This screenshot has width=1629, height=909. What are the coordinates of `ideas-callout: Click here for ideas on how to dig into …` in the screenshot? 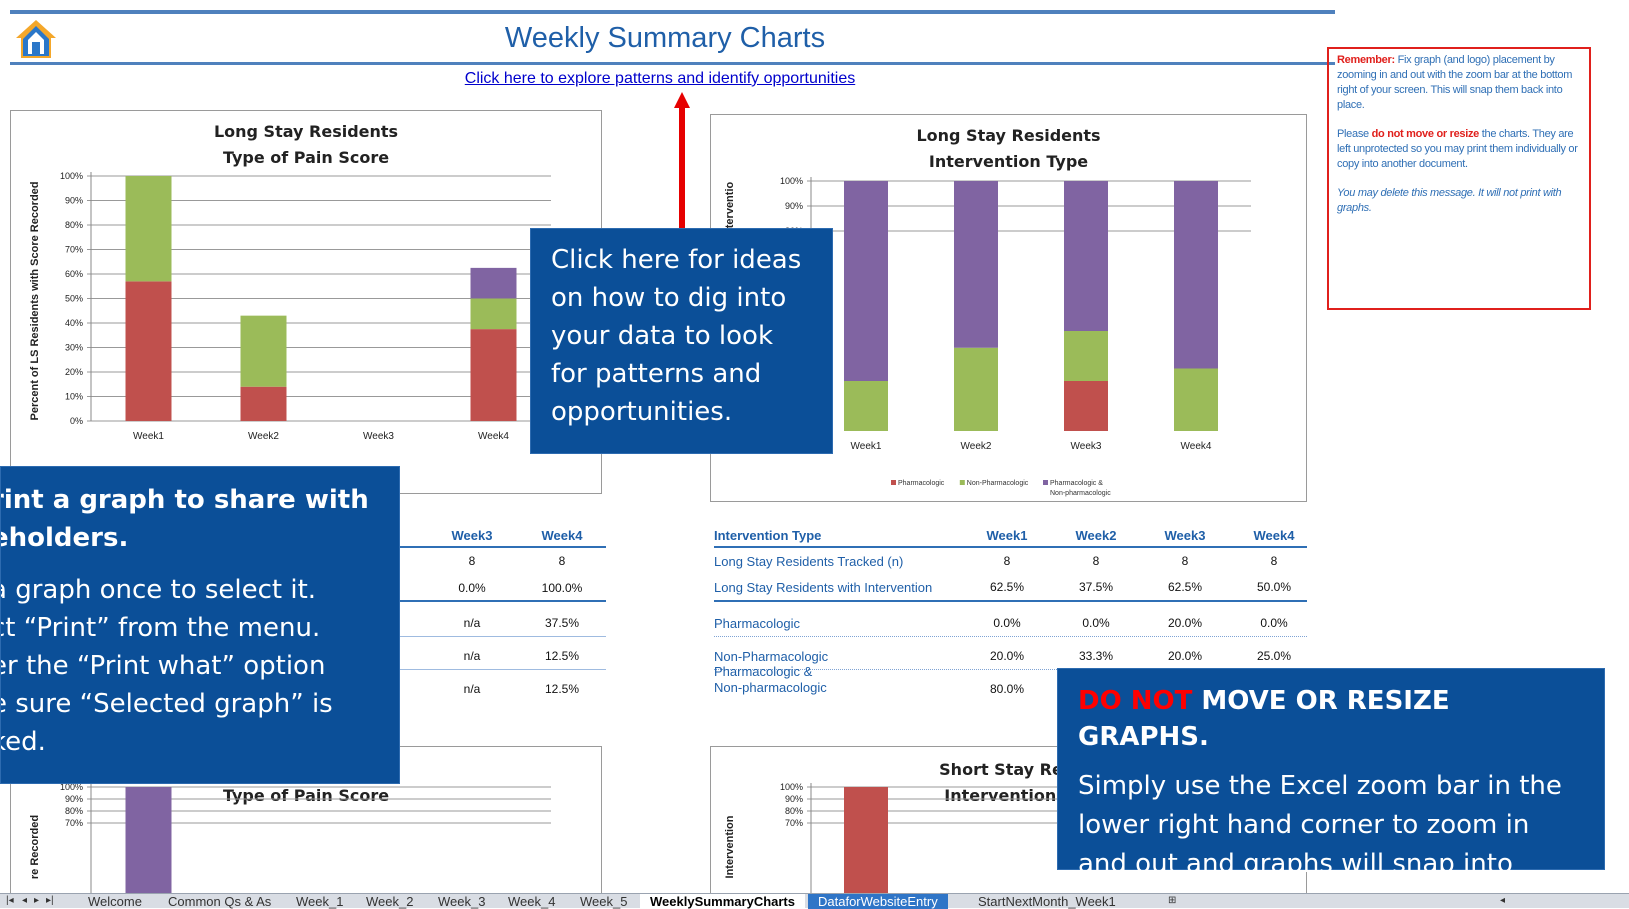 It's located at (681, 341).